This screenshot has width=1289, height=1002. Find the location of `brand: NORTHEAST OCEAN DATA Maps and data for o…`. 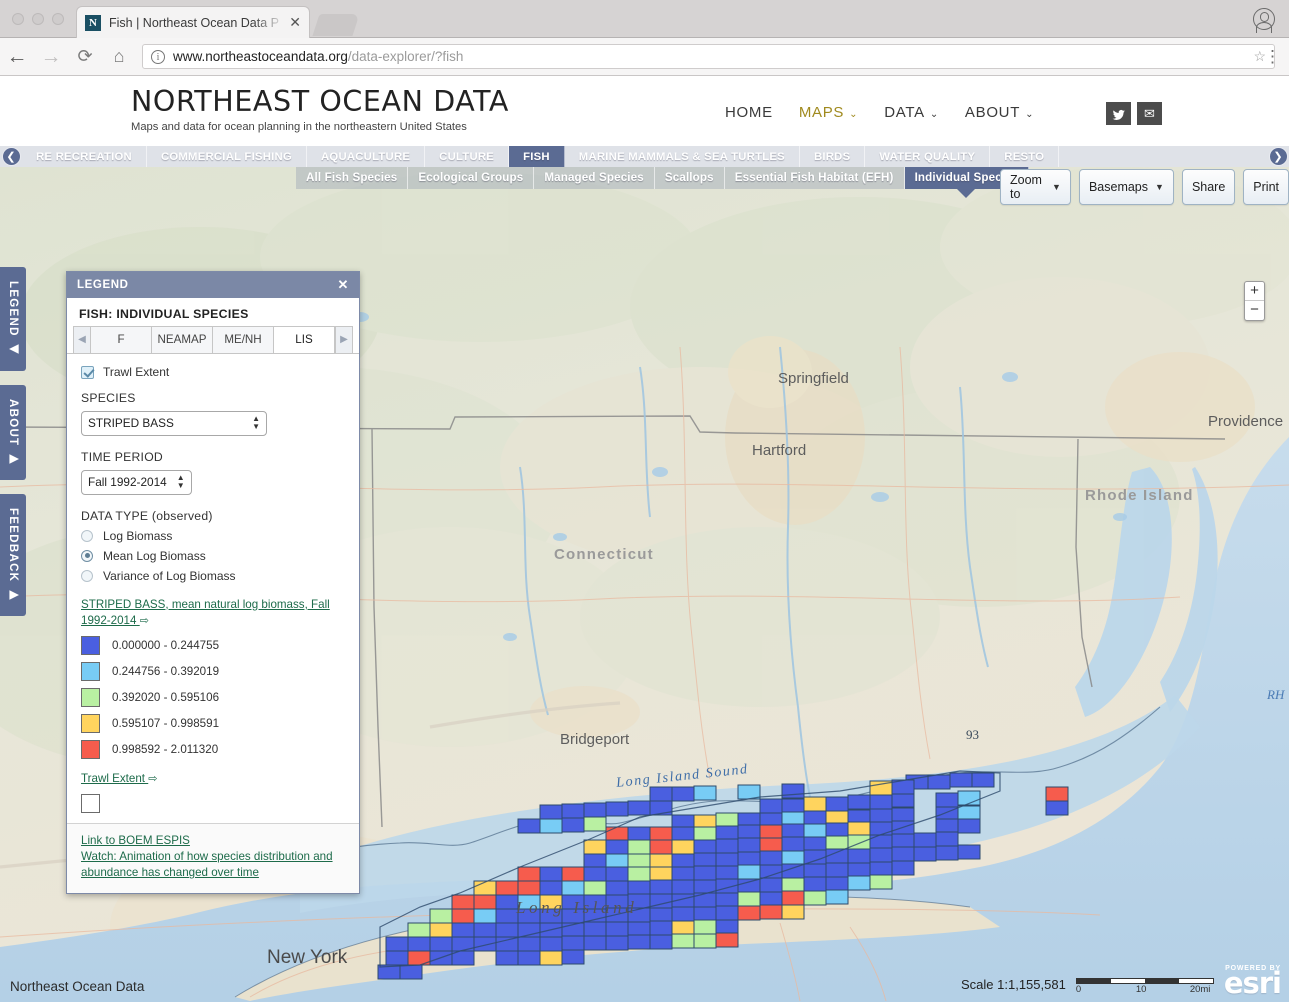

brand: NORTHEAST OCEAN DATA Maps and data for o… is located at coordinates (320, 109).